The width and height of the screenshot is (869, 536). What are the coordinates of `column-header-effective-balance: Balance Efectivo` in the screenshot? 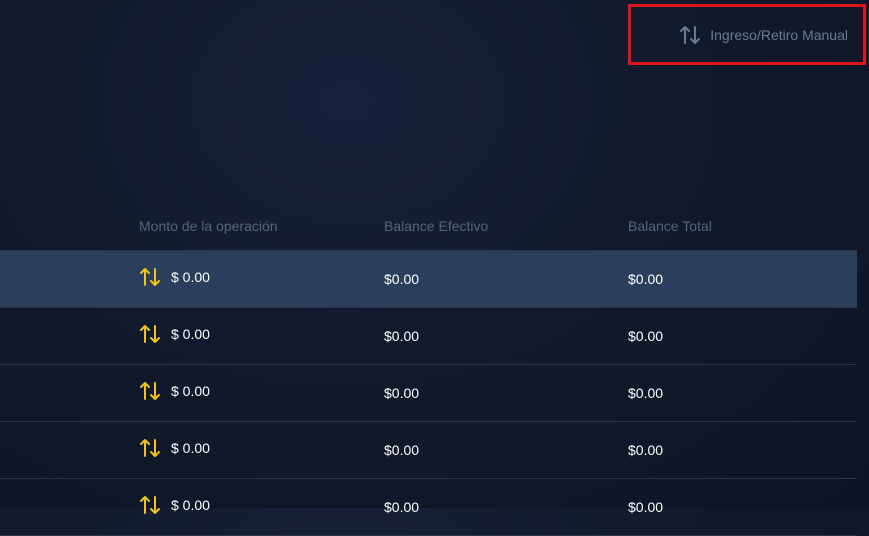 It's located at (436, 226).